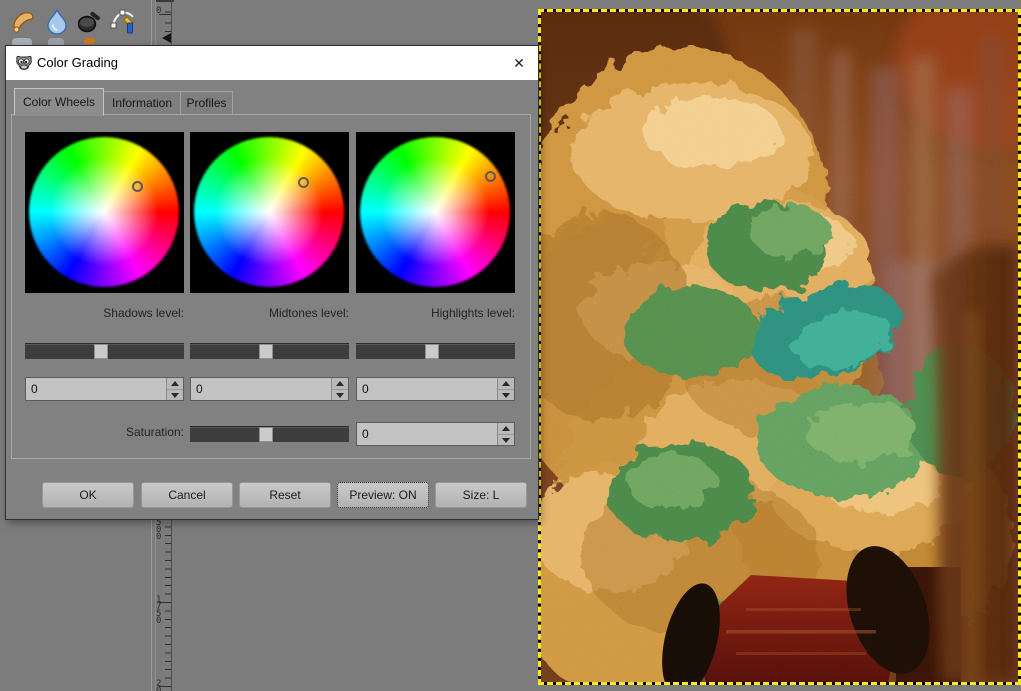 Image resolution: width=1021 pixels, height=691 pixels. I want to click on highlights-level-slider, so click(435, 351).